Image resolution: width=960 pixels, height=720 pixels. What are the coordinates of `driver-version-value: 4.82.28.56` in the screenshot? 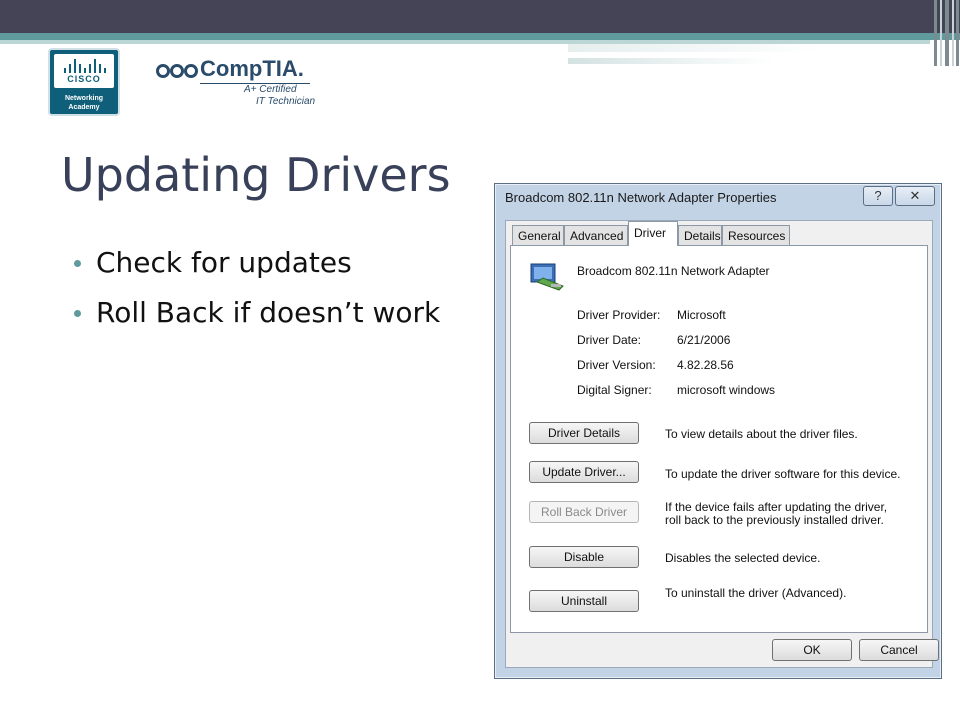 It's located at (705, 365).